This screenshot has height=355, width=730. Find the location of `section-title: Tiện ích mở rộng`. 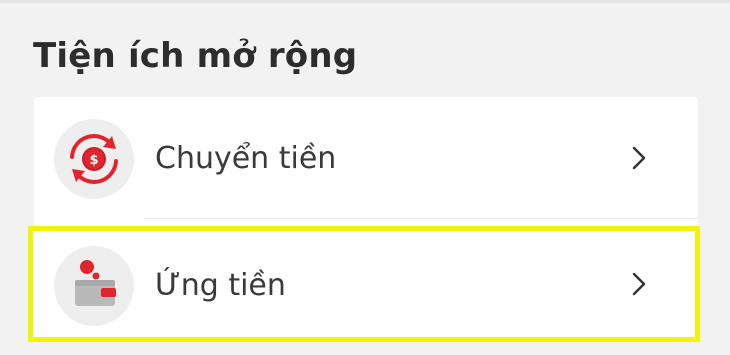

section-title: Tiện ích mở rộng is located at coordinates (195, 56).